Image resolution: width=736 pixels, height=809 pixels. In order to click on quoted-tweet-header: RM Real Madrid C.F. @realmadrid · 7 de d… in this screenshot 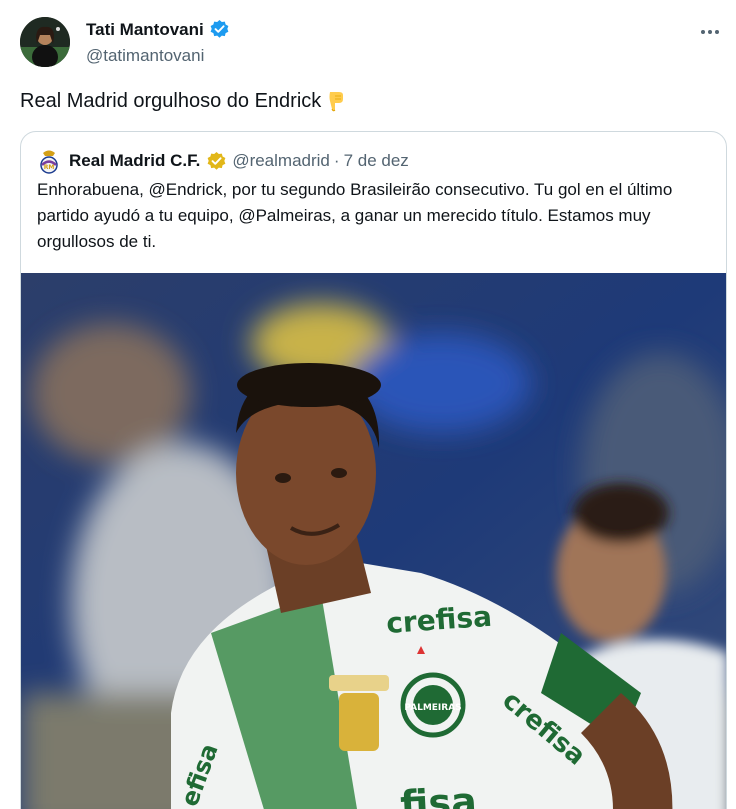, I will do `click(223, 161)`.